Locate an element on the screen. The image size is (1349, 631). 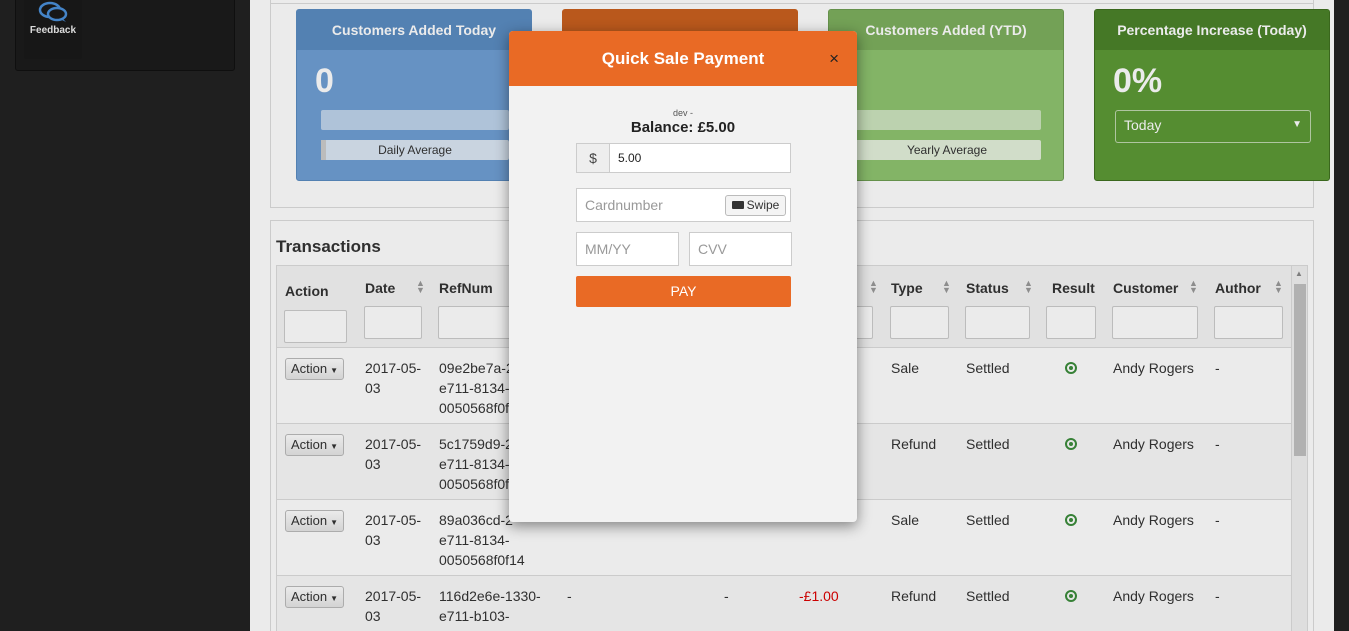
modal-header: Quick Sale Payment × is located at coordinates (683, 58).